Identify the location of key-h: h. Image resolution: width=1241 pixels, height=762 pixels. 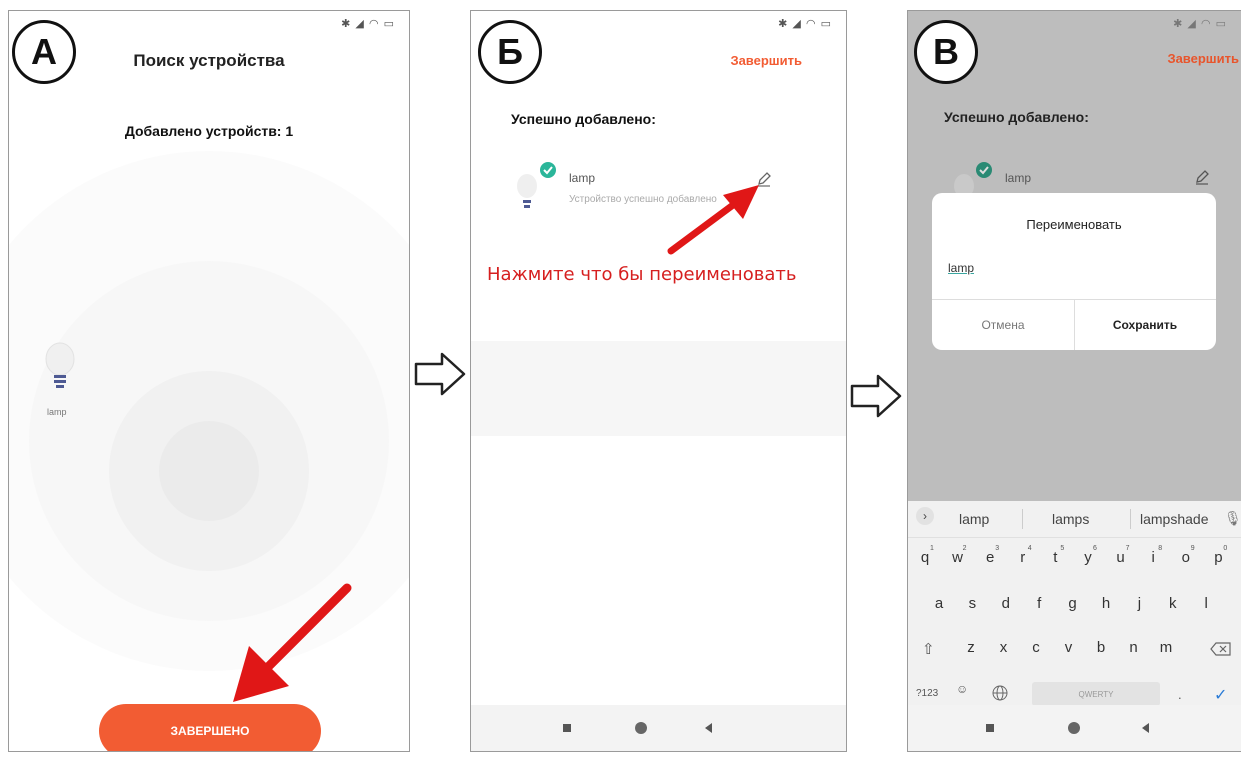
(1106, 603).